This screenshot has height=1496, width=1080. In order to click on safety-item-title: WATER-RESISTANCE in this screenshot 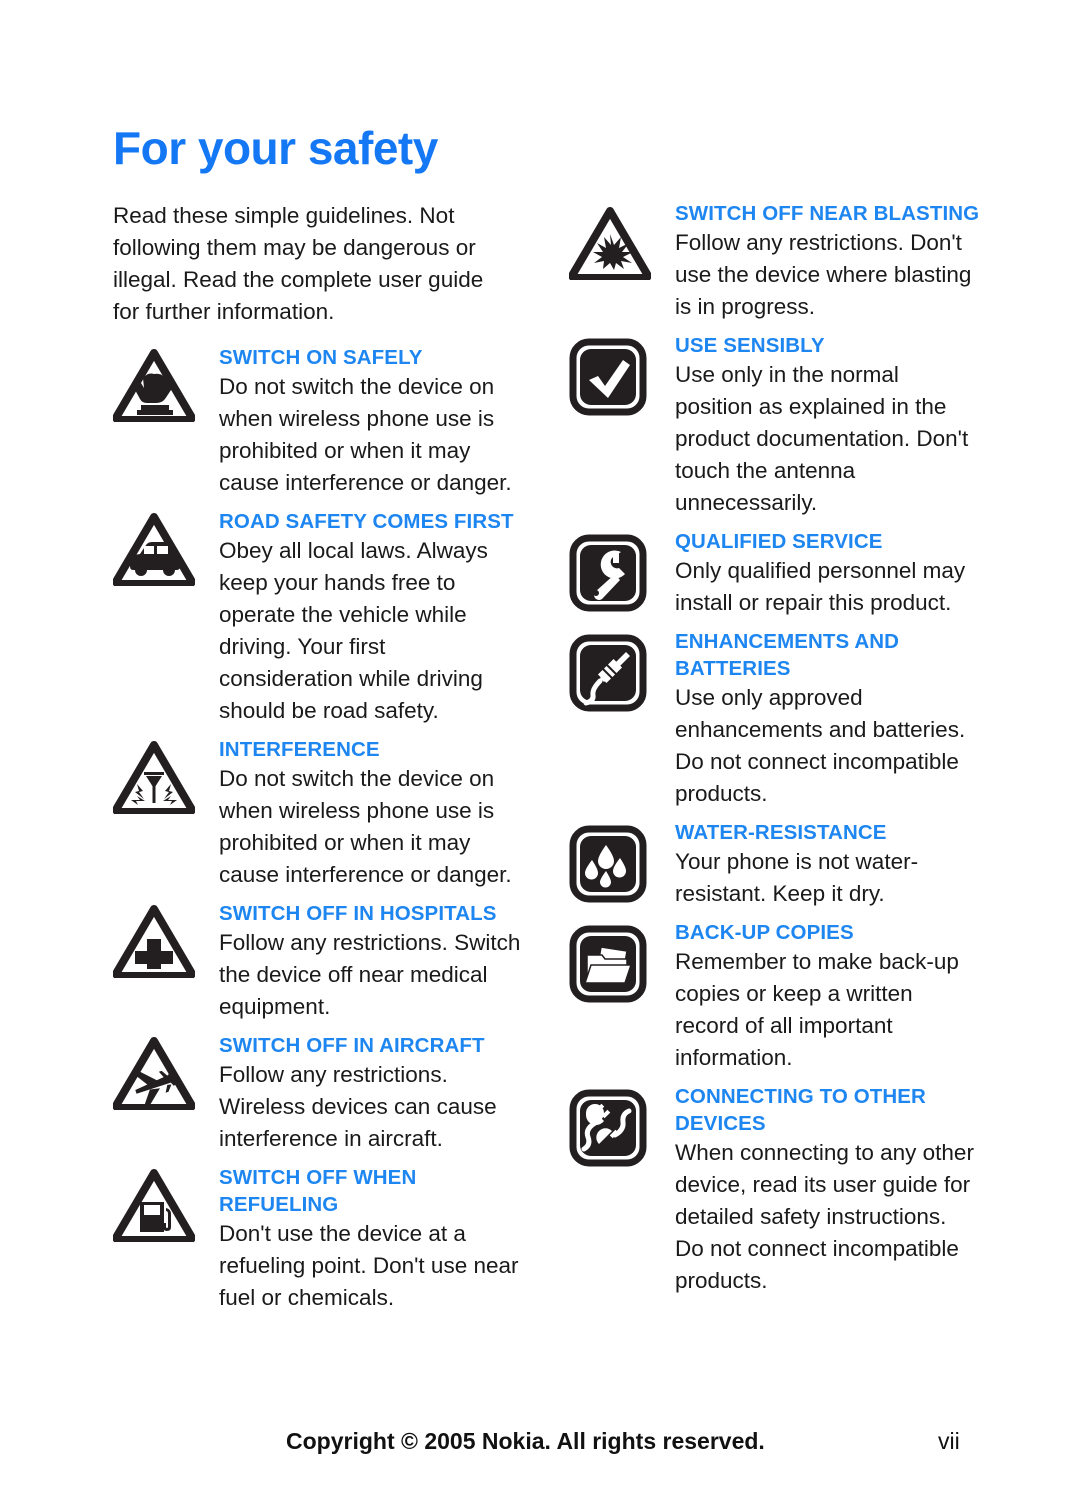, I will do `click(781, 832)`.